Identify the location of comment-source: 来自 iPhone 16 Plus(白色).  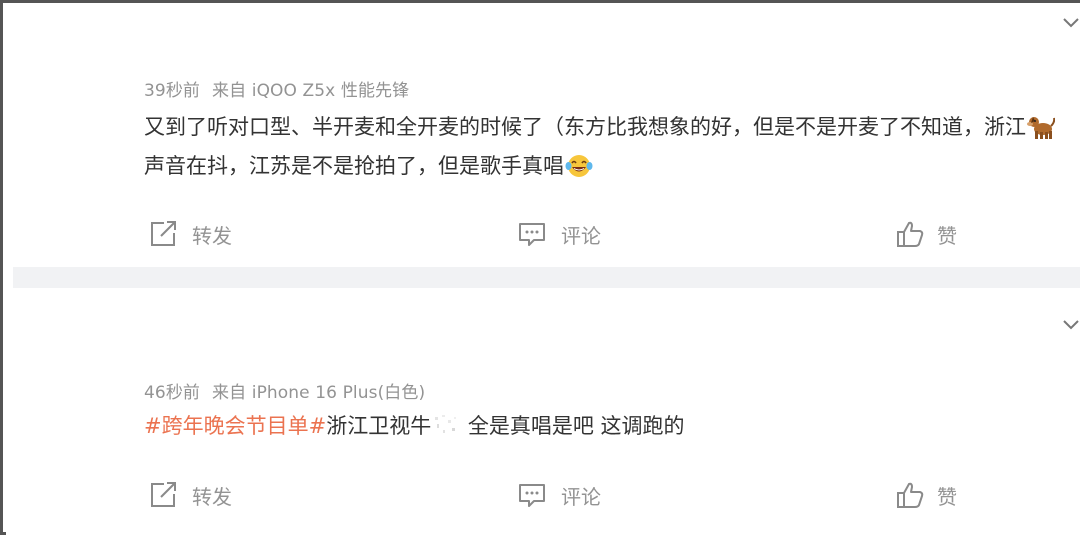
(319, 393).